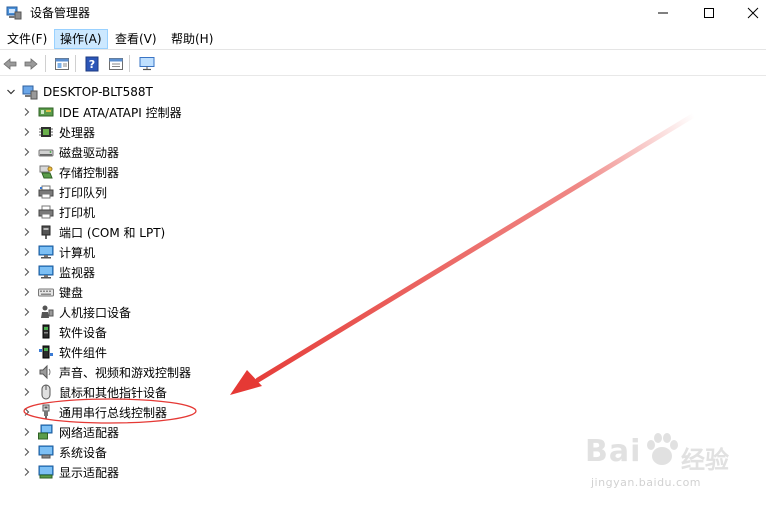 This screenshot has height=506, width=766. I want to click on tree-item: 软件组件, so click(63, 352).